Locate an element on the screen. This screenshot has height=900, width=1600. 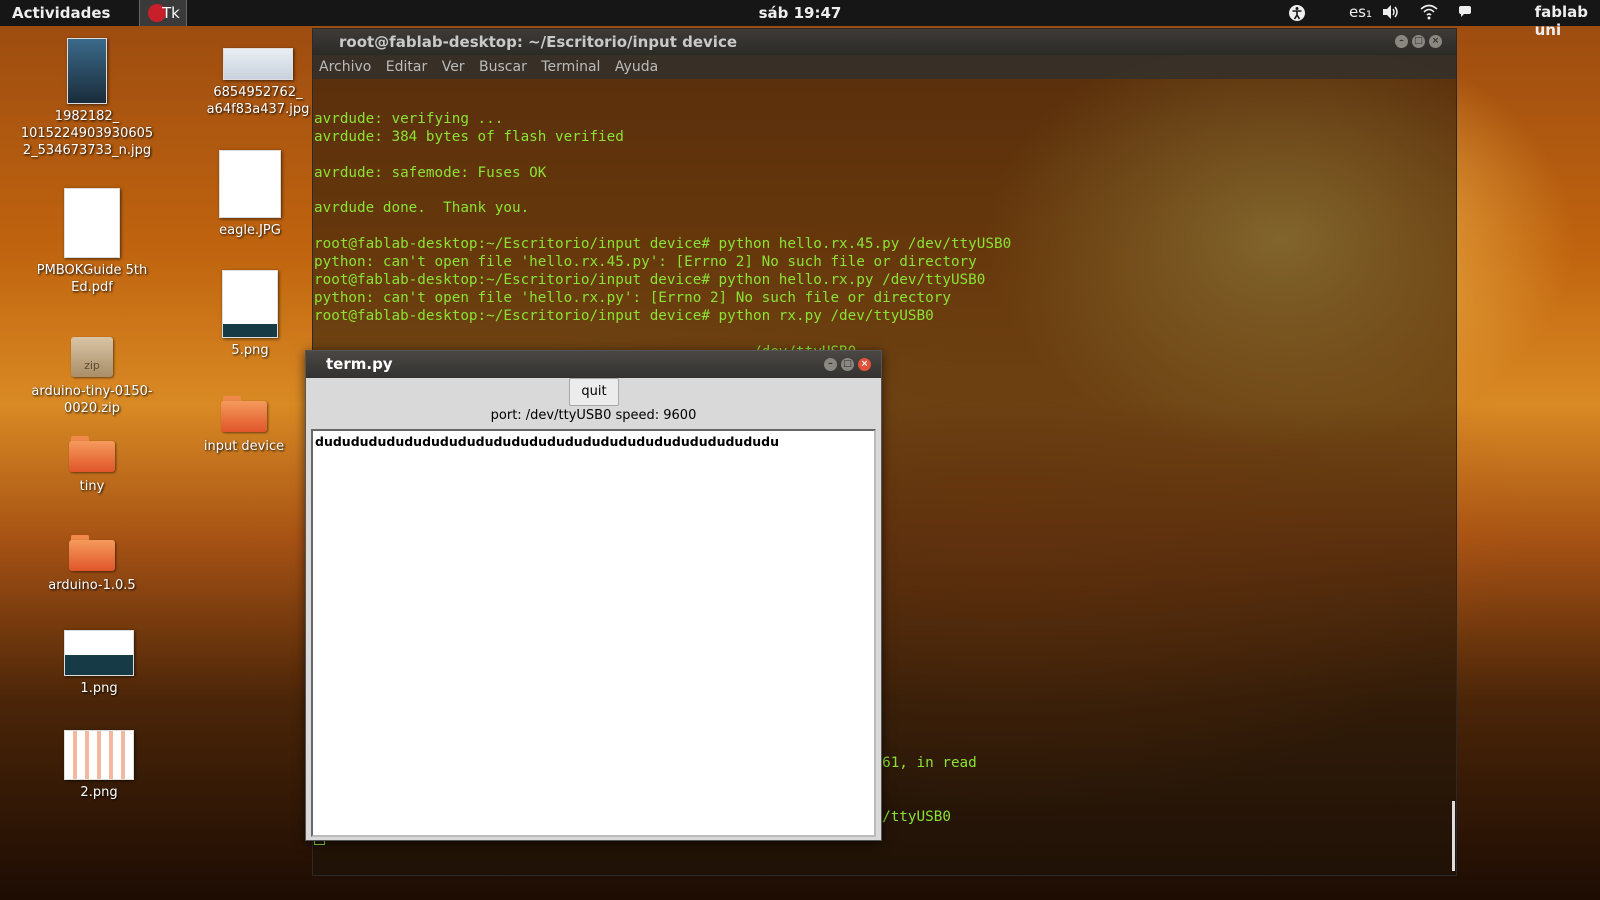
quit-button: quit is located at coordinates (594, 392).